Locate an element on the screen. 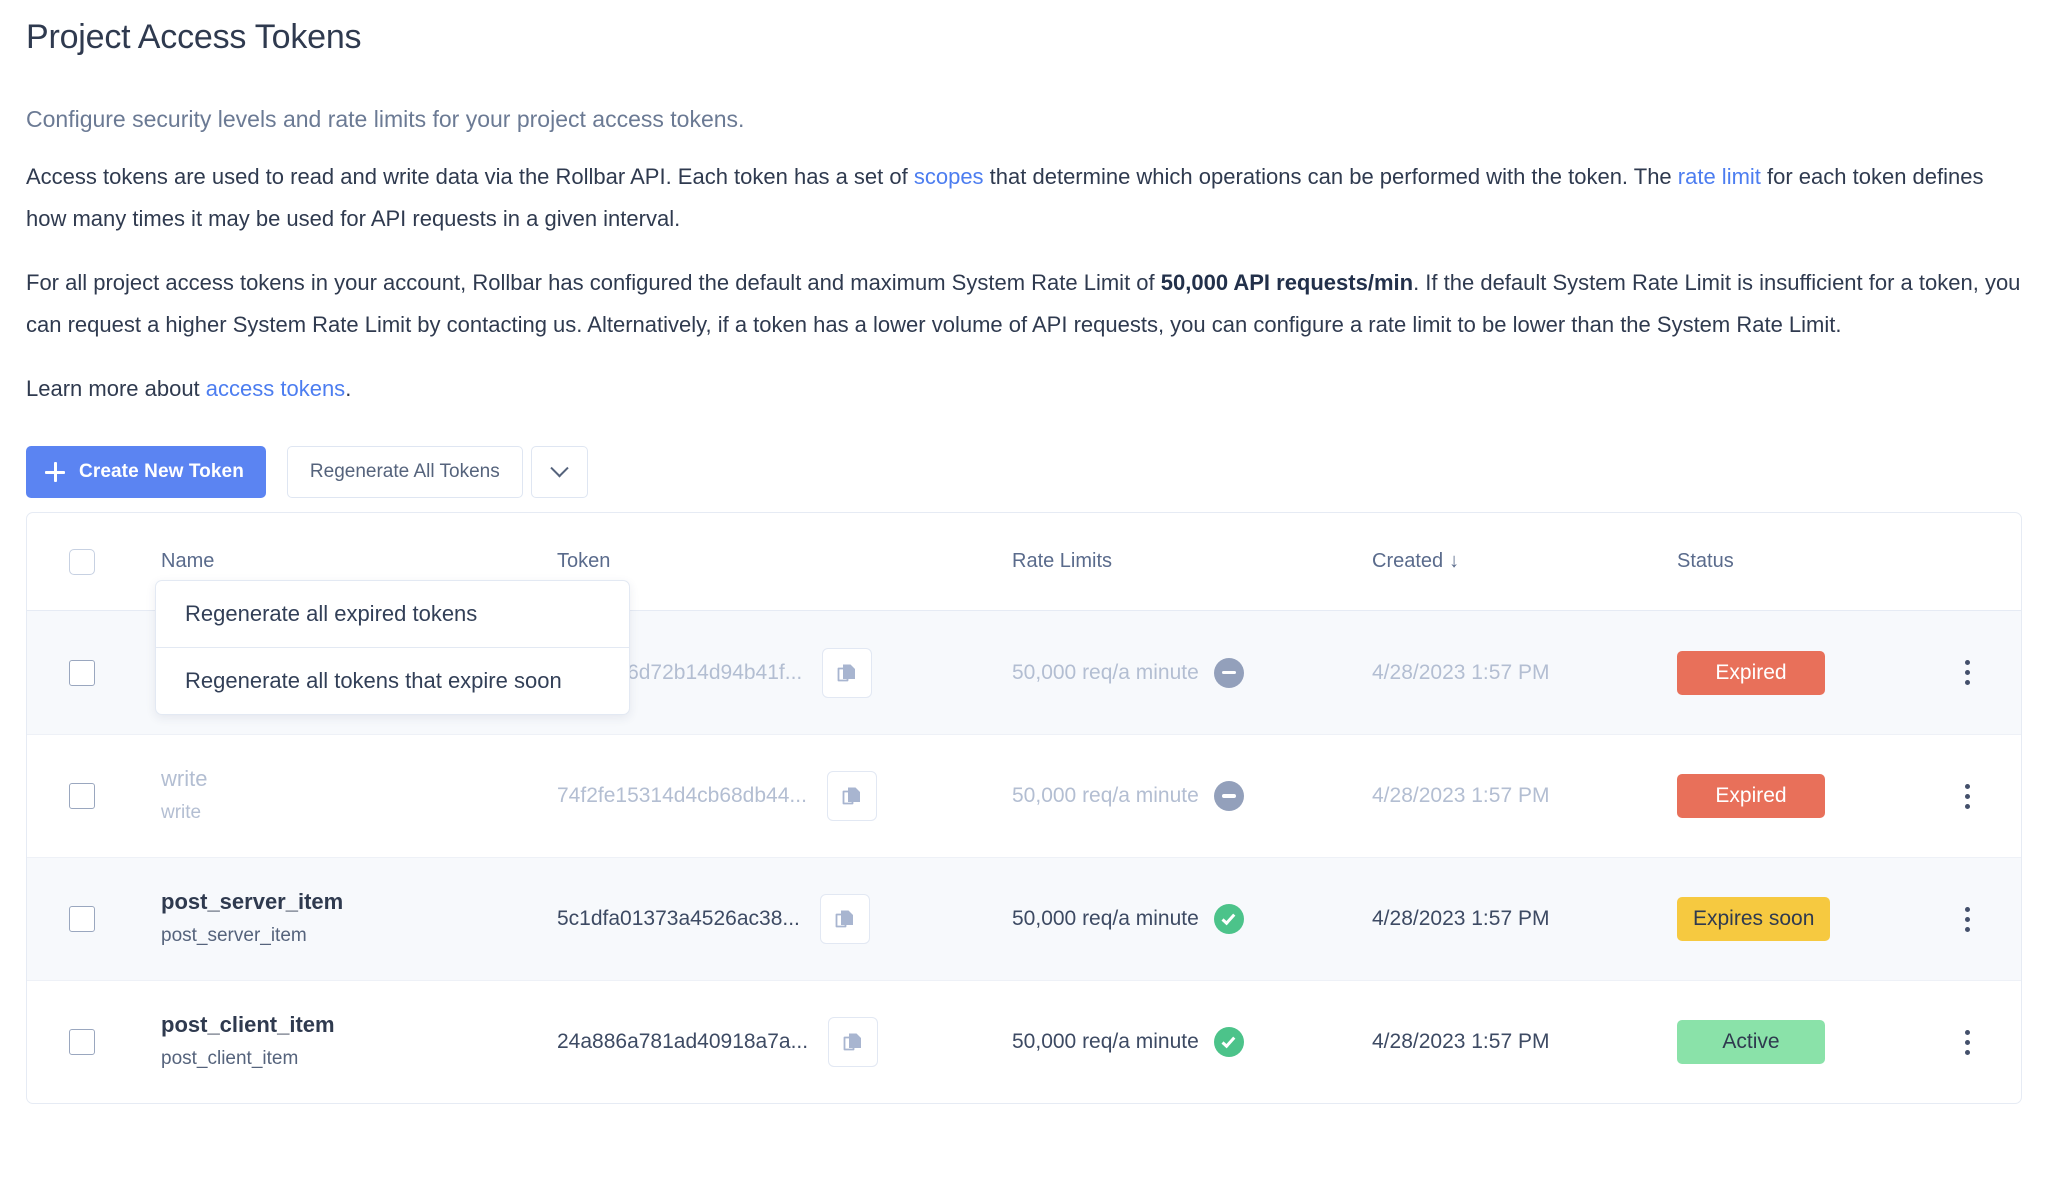  rate-limit-disabled-icon is located at coordinates (1228, 796).